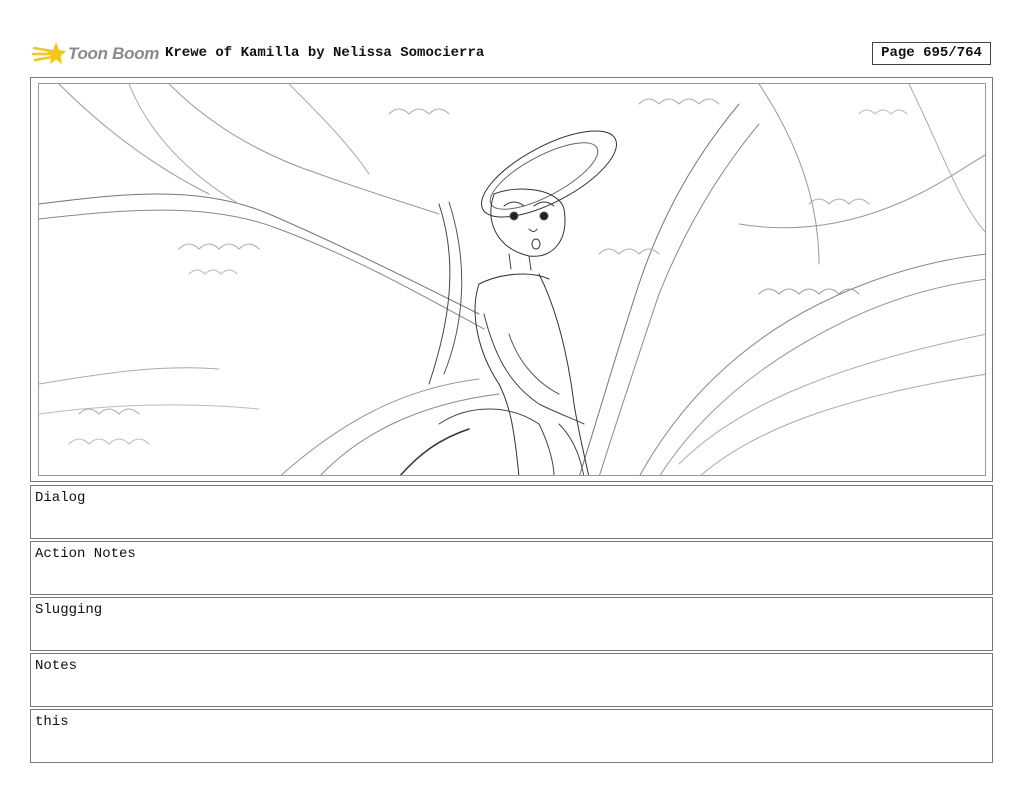 The image size is (1024, 793). I want to click on dialog-label: Dialog, so click(60, 498).